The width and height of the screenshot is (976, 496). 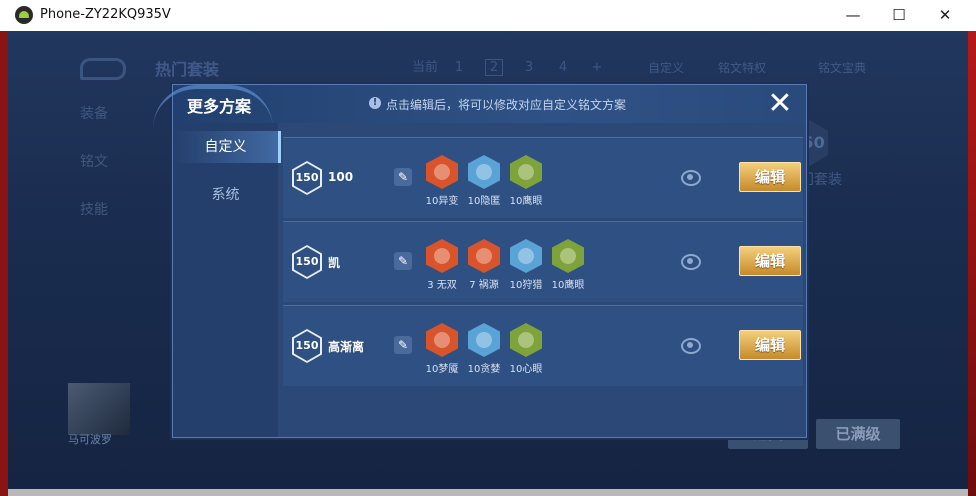 What do you see at coordinates (90, 439) in the screenshot?
I see `hero-name: 马可波罗` at bounding box center [90, 439].